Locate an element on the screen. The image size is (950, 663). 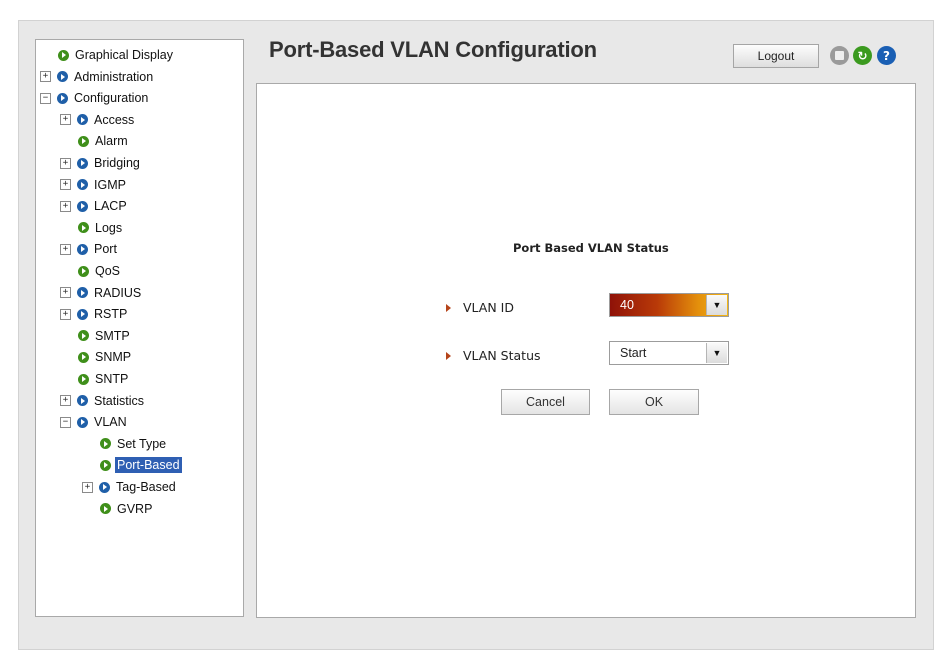
vlan-status-label: VLAN Status is located at coordinates (502, 355).